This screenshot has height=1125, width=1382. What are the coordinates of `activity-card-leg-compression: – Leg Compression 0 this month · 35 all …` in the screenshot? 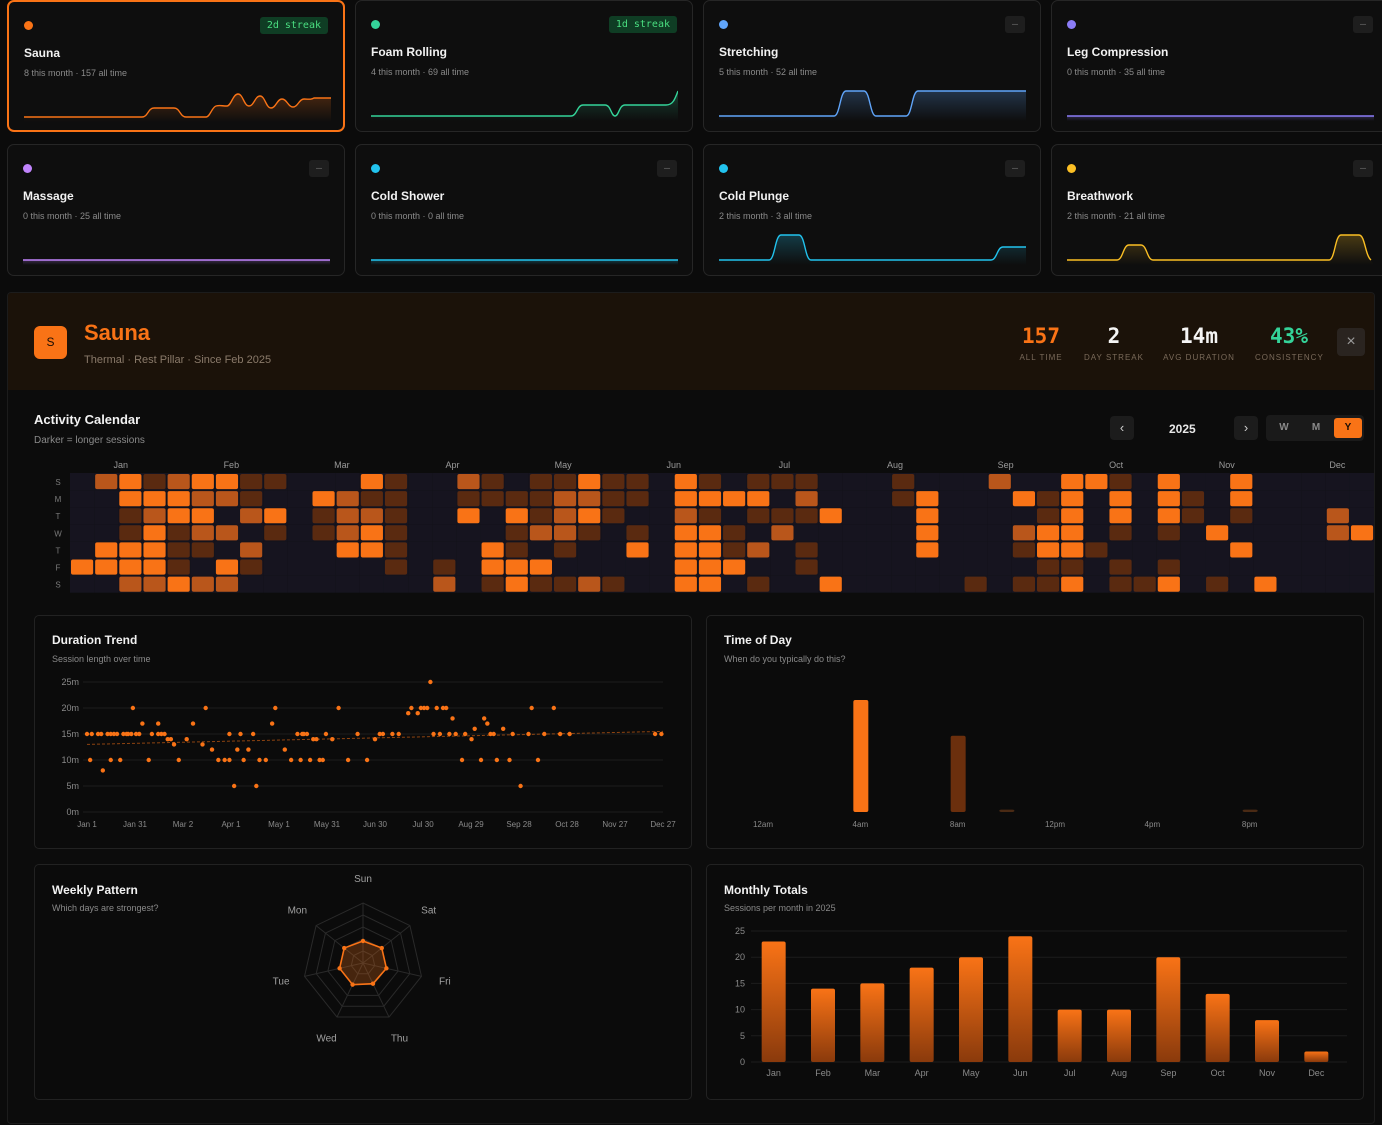 It's located at (1216, 66).